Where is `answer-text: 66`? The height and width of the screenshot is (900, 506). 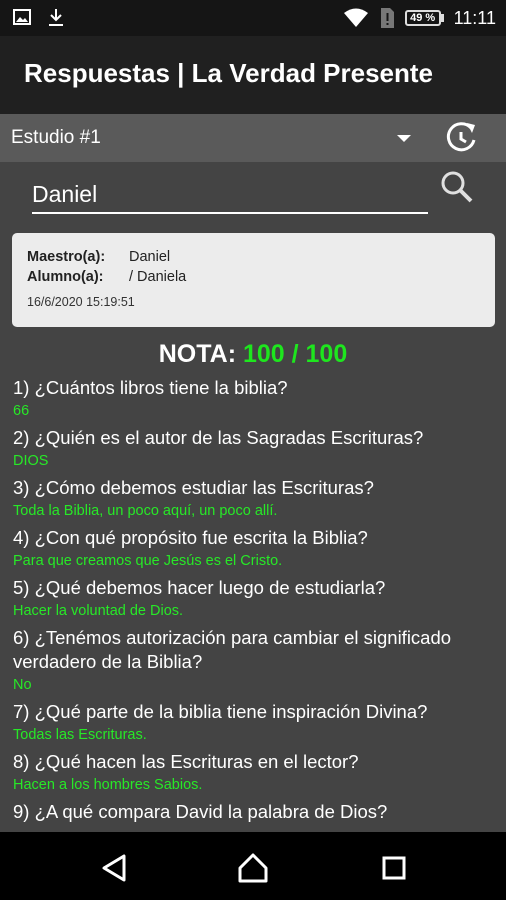 answer-text: 66 is located at coordinates (21, 411).